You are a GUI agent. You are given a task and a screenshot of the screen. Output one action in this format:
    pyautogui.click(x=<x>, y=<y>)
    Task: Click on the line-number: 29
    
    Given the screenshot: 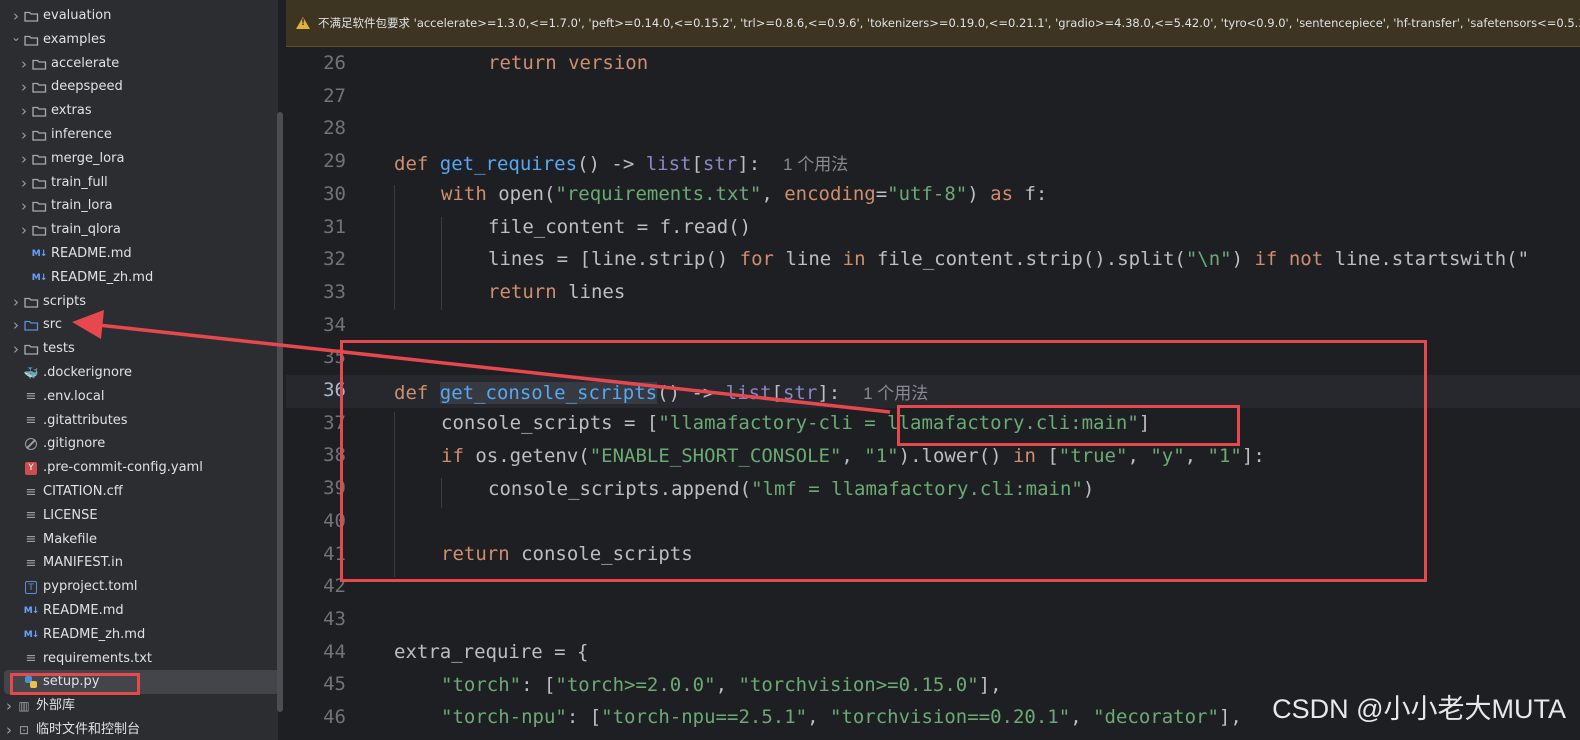 What is the action you would take?
    pyautogui.click(x=334, y=161)
    